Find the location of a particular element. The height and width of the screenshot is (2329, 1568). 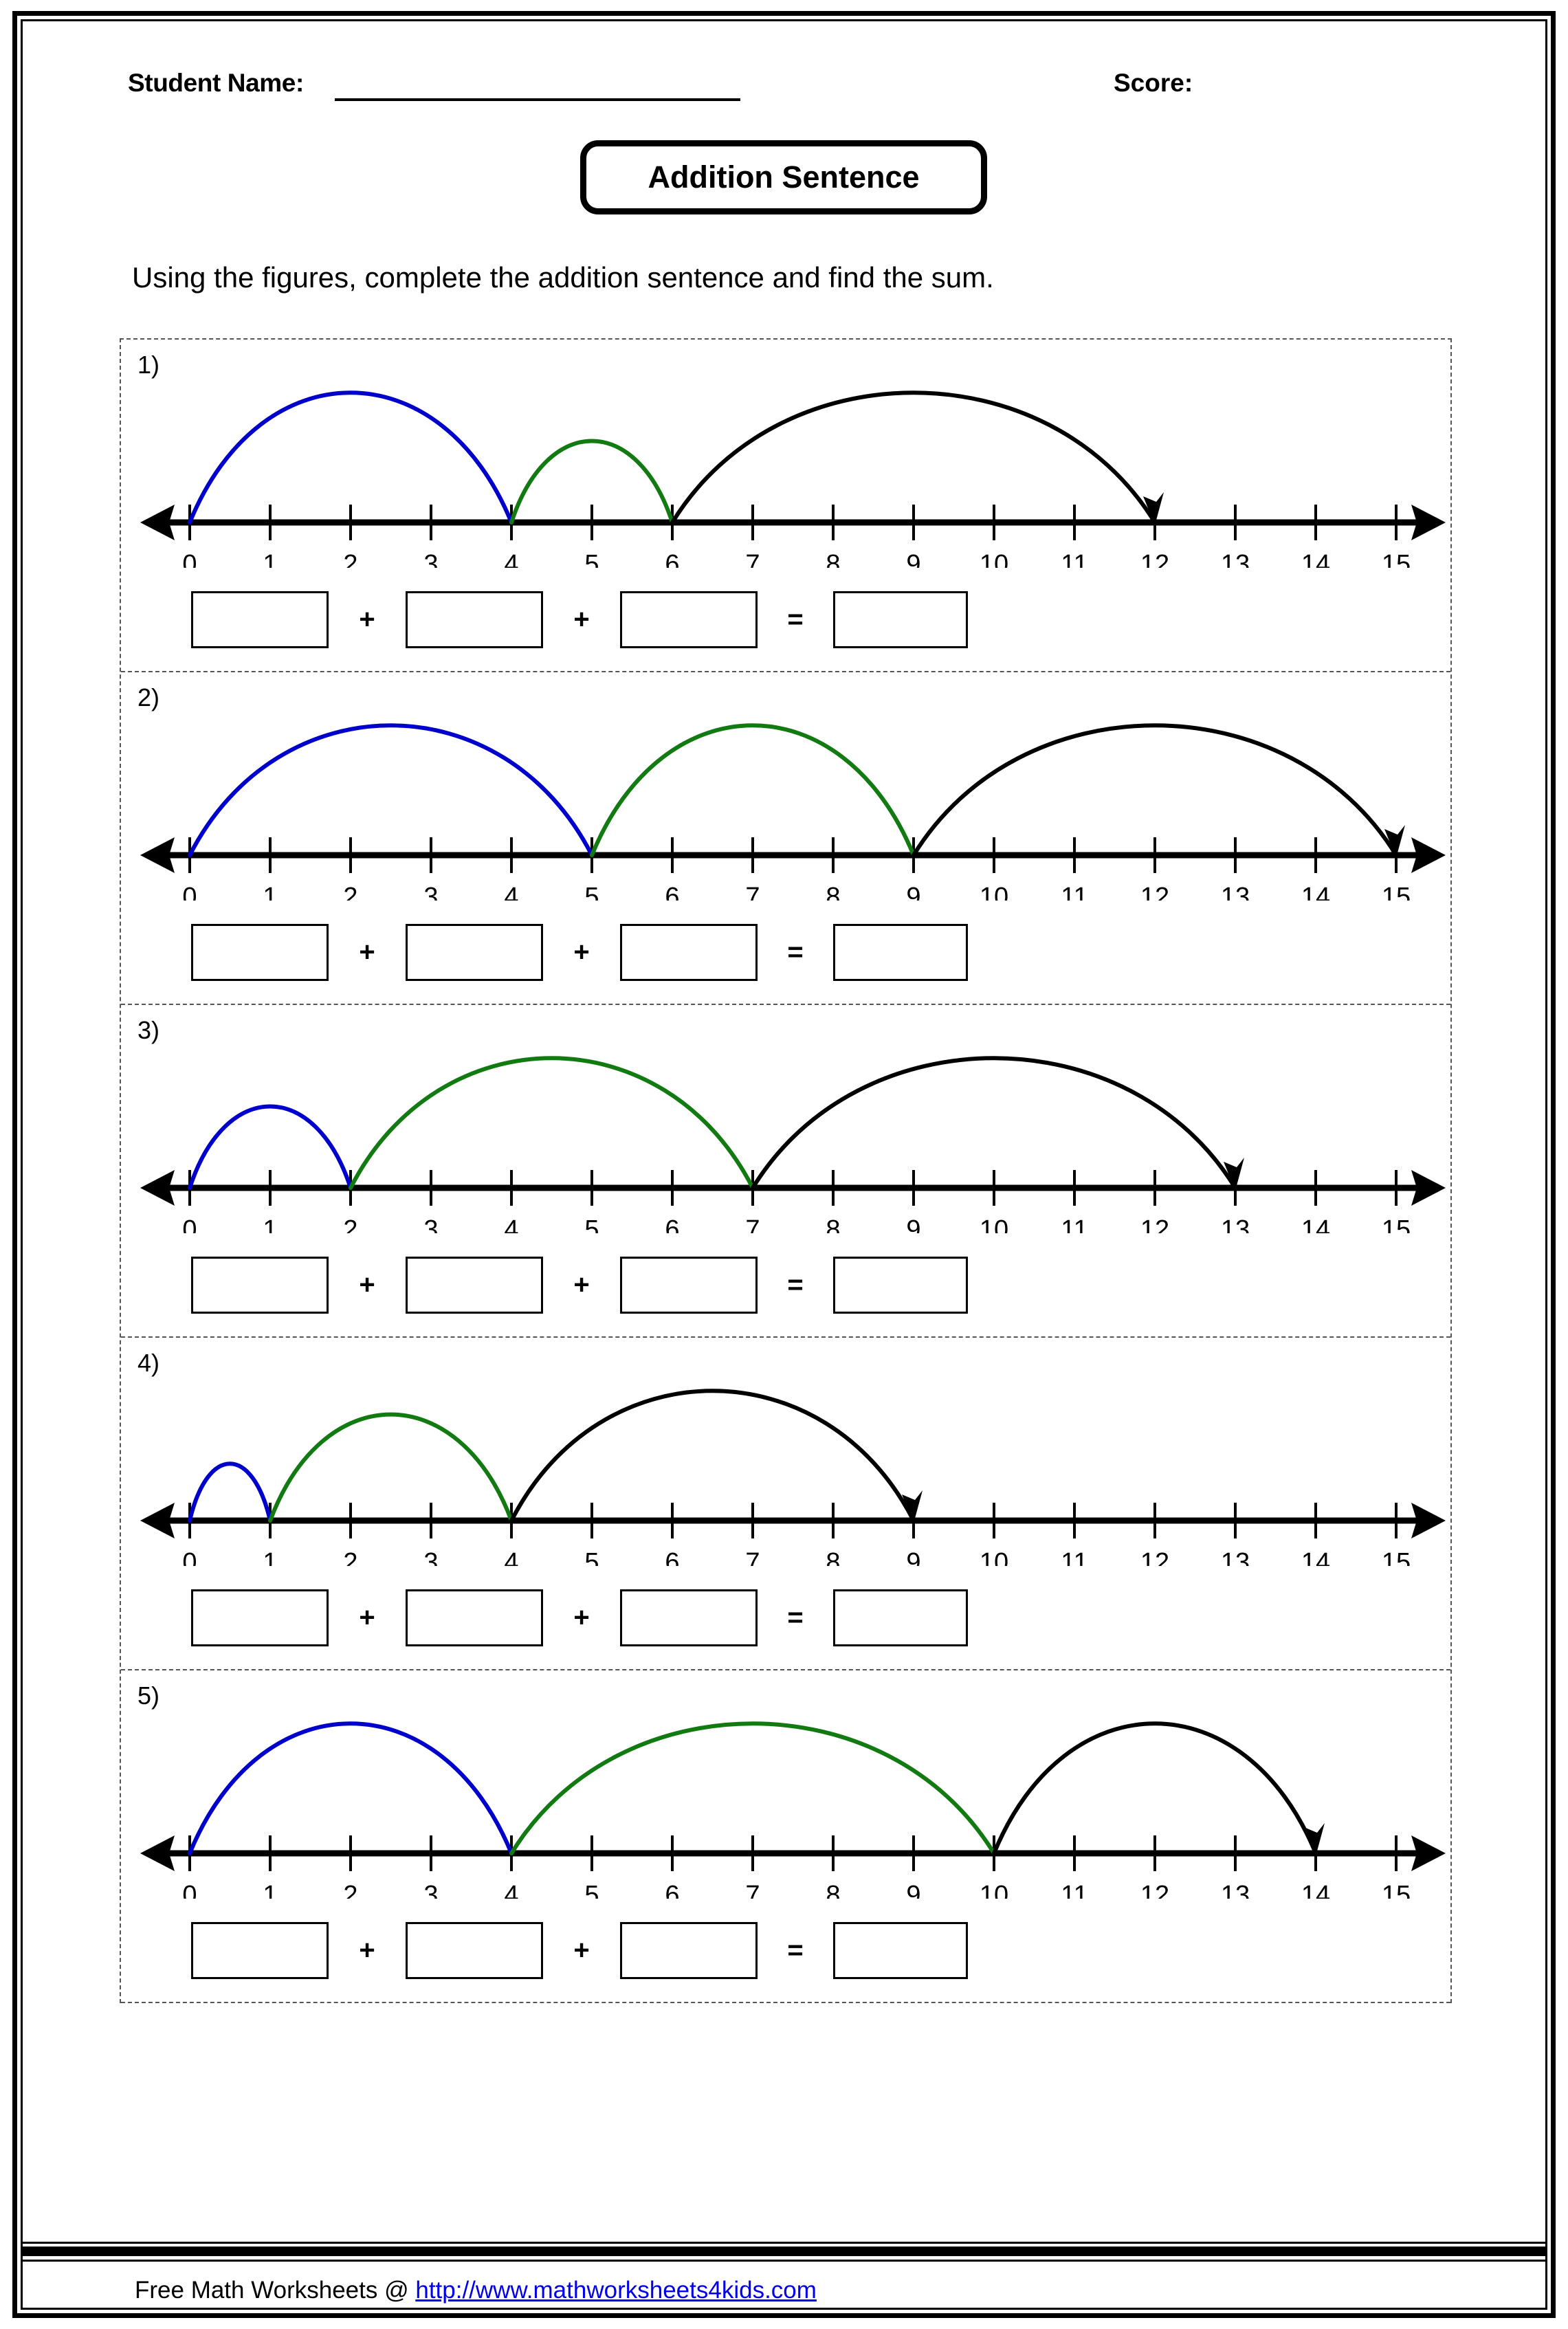

footer-divider-top is located at coordinates (784, 2243).